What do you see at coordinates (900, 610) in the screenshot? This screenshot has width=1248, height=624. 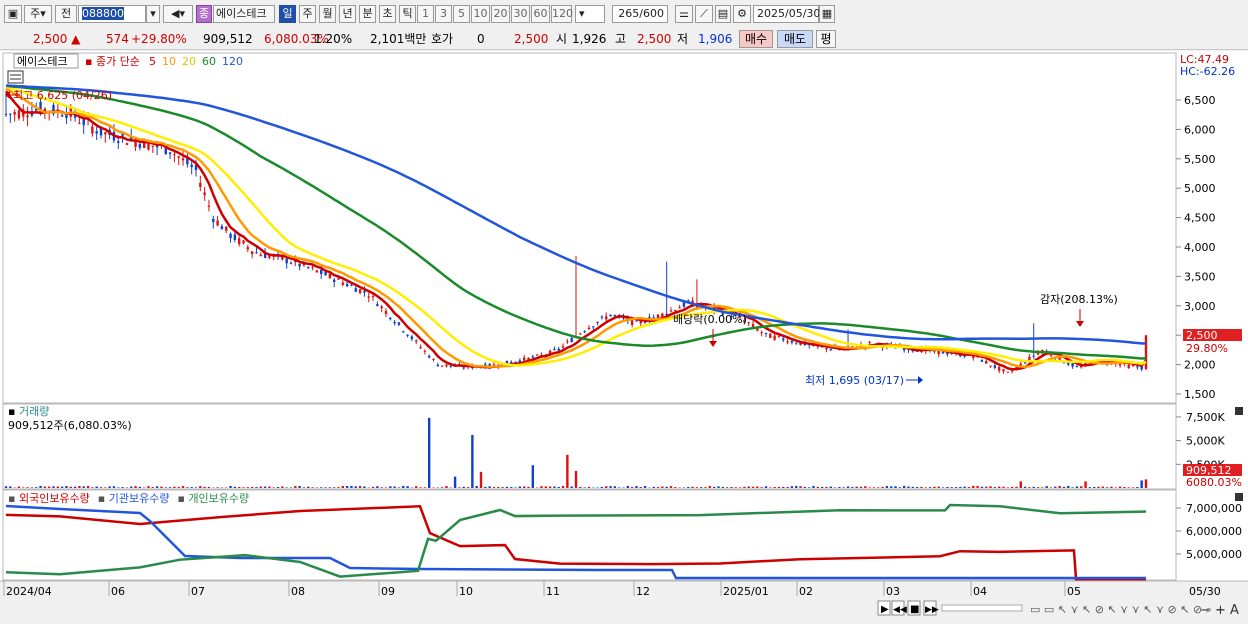 I see `rewind-icon: ◀◀` at bounding box center [900, 610].